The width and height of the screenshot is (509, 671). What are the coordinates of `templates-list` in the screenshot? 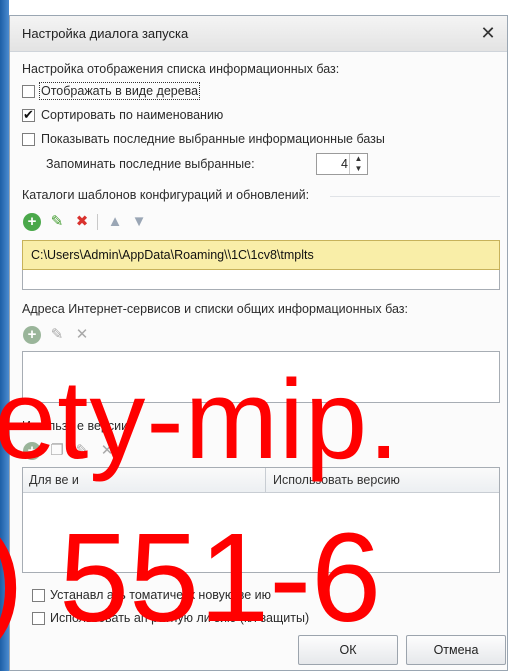 It's located at (261, 280).